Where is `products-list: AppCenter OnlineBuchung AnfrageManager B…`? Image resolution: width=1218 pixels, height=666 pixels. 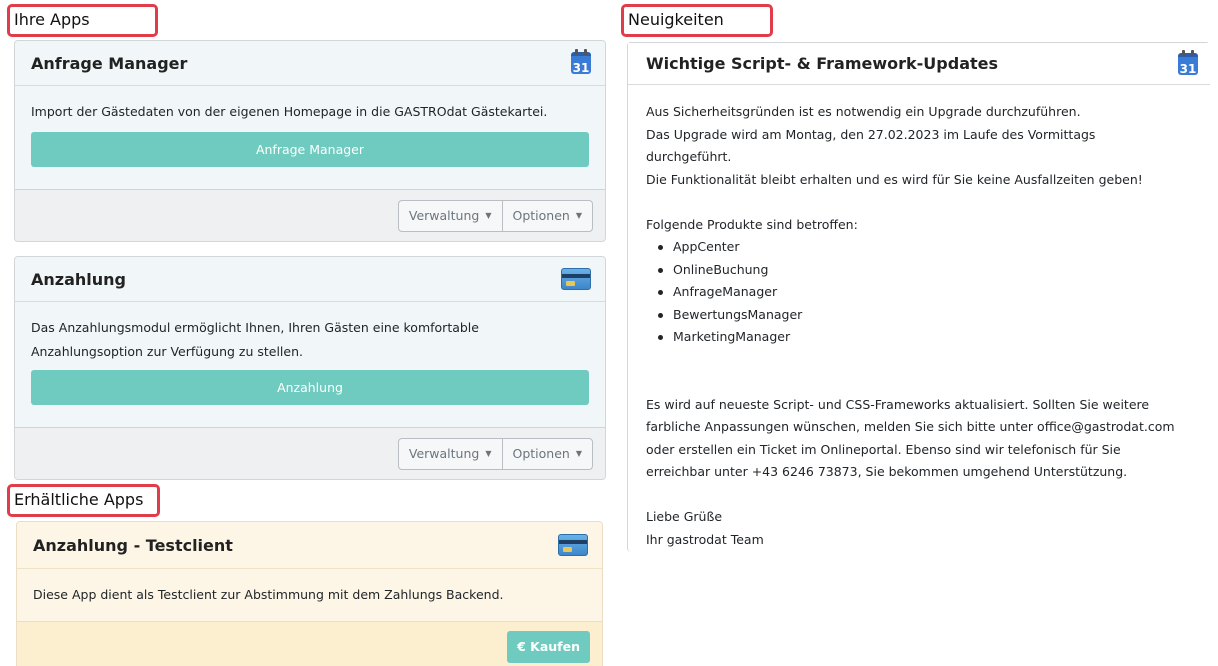 products-list: AppCenter OnlineBuchung AnfrageManager B… is located at coordinates (928, 292).